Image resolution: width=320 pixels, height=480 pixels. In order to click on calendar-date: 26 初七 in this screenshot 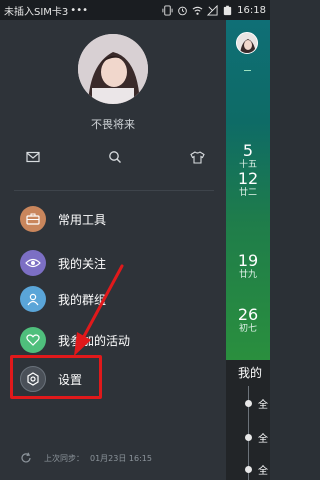, I will do `click(248, 320)`.